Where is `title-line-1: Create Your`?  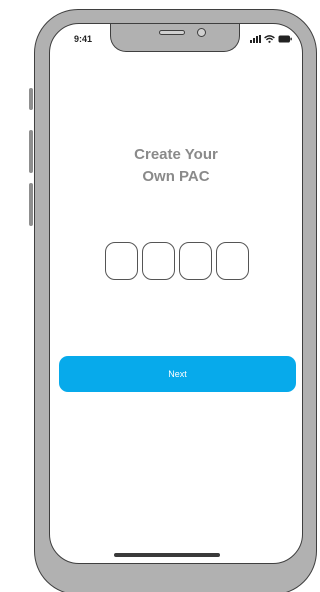
title-line-1: Create Your is located at coordinates (176, 154).